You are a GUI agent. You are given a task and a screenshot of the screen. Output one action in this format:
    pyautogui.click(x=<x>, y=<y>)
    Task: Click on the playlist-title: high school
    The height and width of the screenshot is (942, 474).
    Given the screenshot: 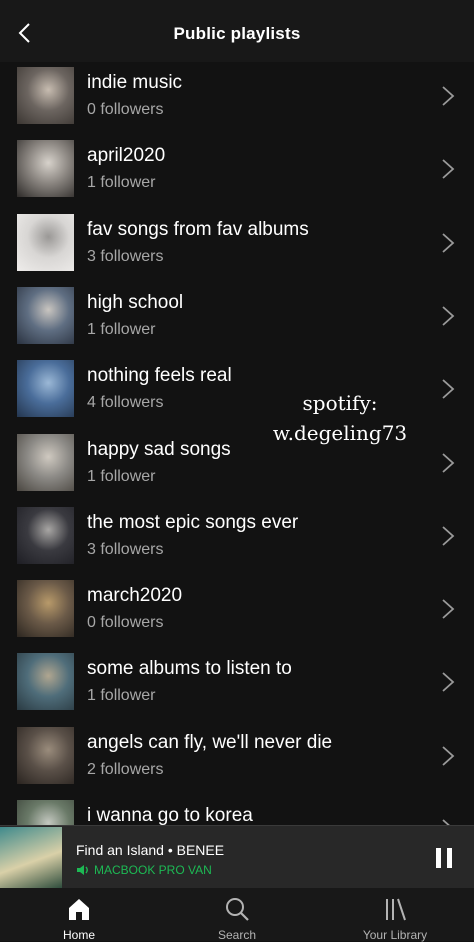 What is the action you would take?
    pyautogui.click(x=135, y=302)
    